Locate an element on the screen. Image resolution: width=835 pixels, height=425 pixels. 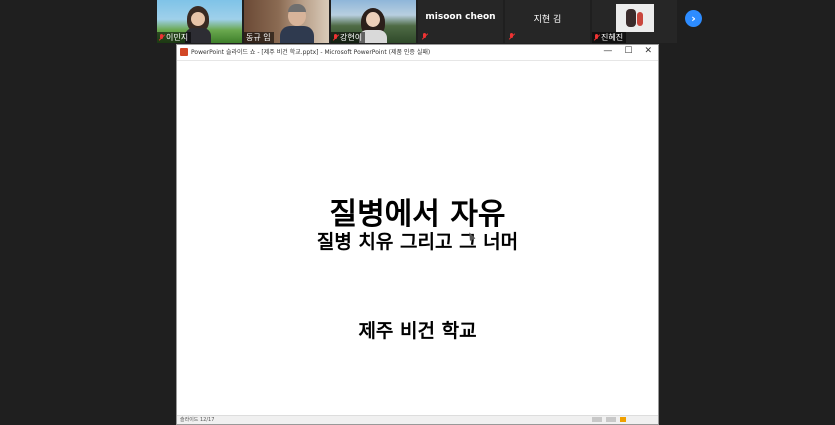
participant-name: 지현 김 is located at coordinates (547, 20).